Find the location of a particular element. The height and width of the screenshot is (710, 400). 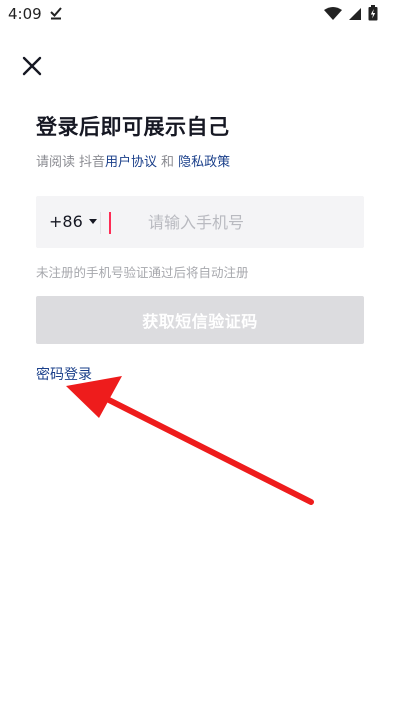

status-icons is located at coordinates (351, 15).